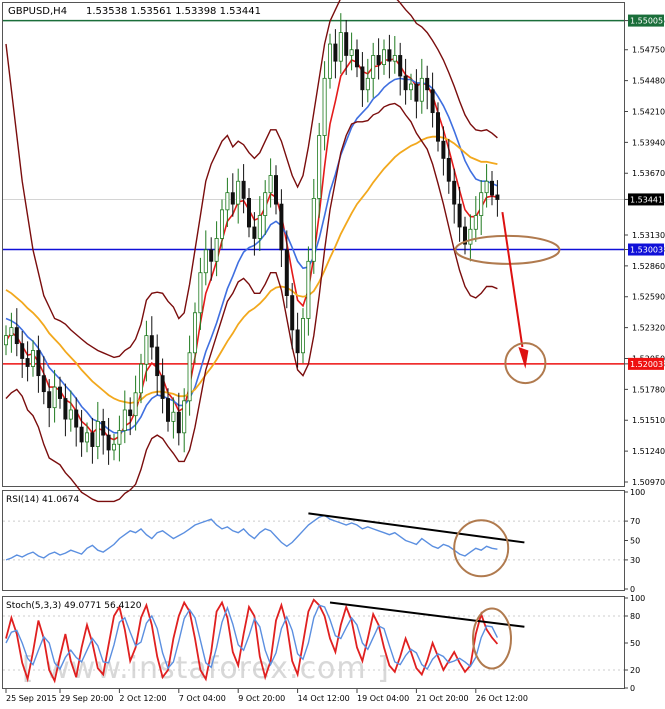 Image resolution: width=665 pixels, height=709 pixels. Describe the element at coordinates (648, 389) in the screenshot. I see `price-y-tick-label: 1.51780` at that location.